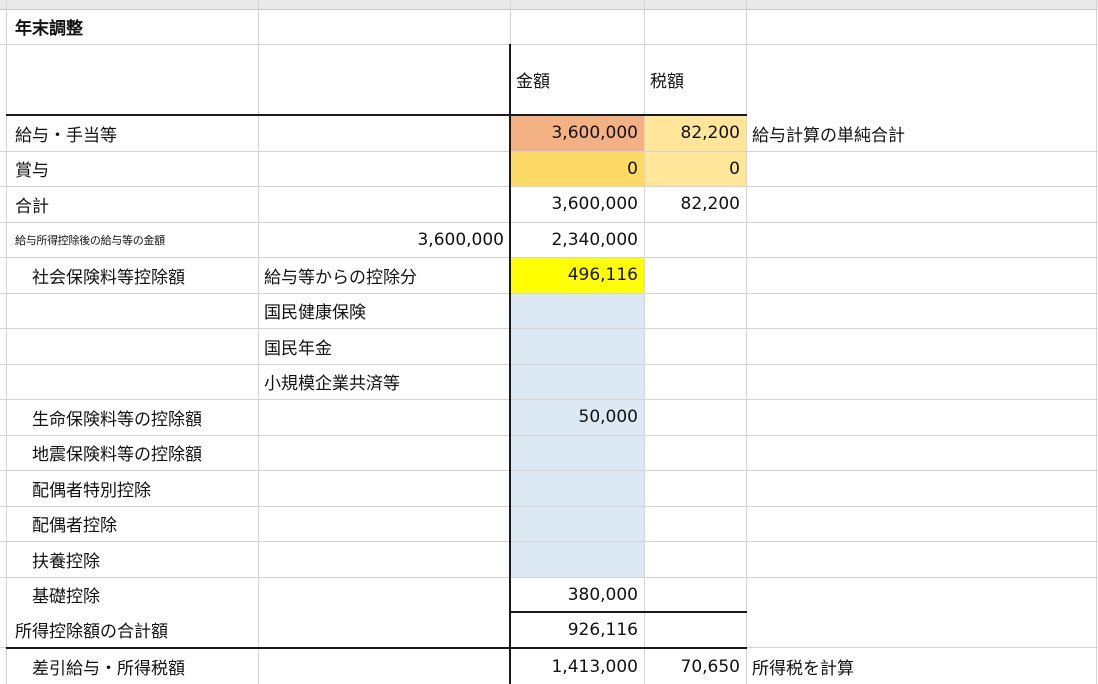  Describe the element at coordinates (132, 26) in the screenshot. I see `sheet-title: 年末調整` at that location.